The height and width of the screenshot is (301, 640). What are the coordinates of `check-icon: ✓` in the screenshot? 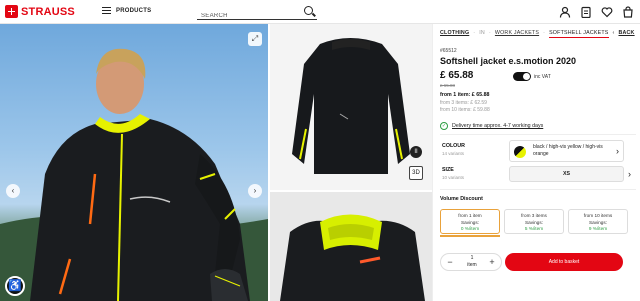 It's located at (444, 126).